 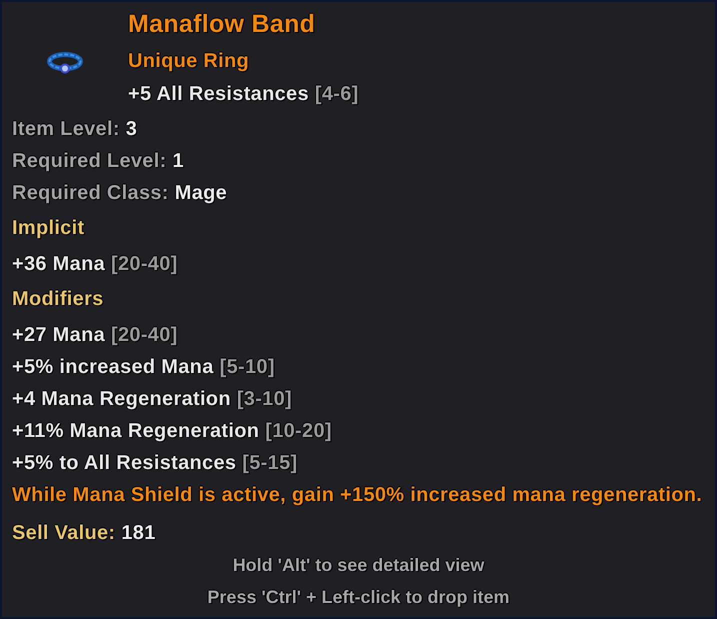 I want to click on modifier-text: +5% to All Resistances, so click(x=124, y=463).